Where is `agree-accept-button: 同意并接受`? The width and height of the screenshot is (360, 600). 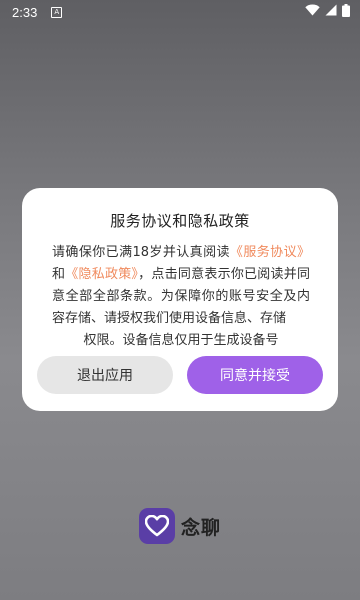
agree-accept-button: 同意并接受 is located at coordinates (255, 375).